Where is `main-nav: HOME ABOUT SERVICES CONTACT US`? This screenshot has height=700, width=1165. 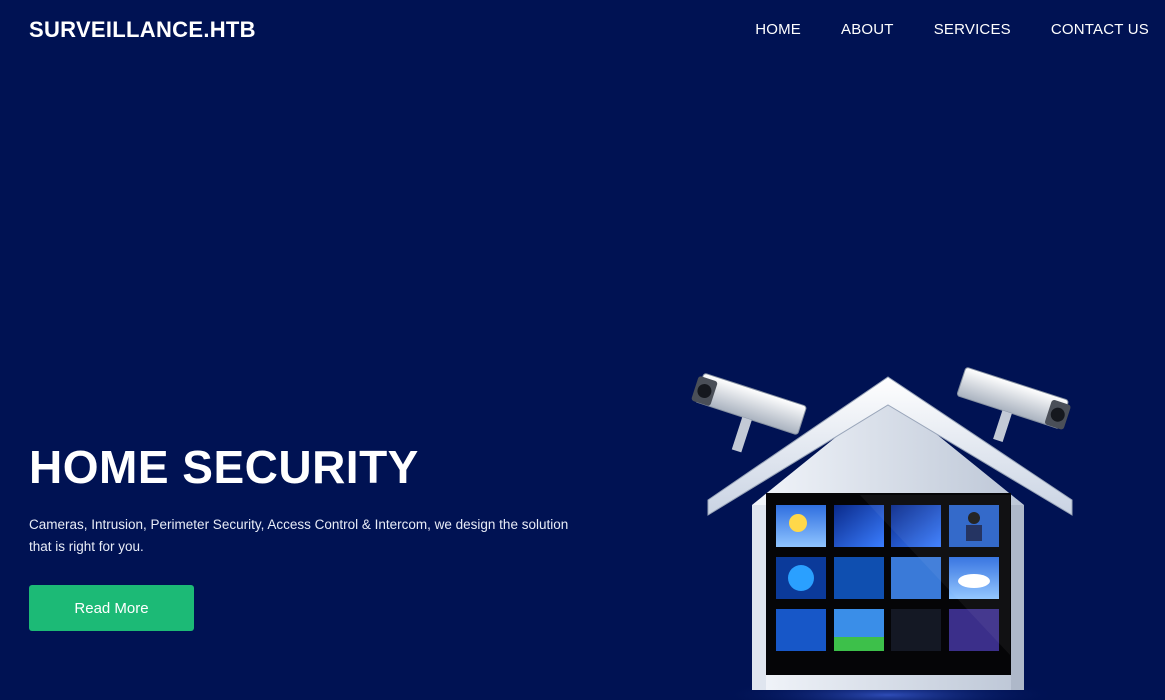 main-nav: HOME ABOUT SERVICES CONTACT US is located at coordinates (932, 29).